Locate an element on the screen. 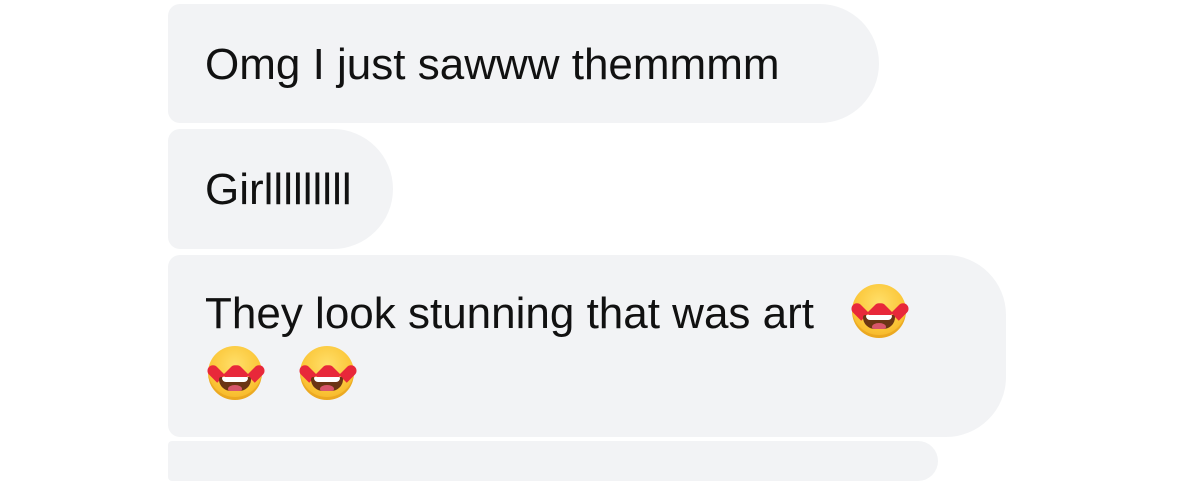 The height and width of the screenshot is (481, 1179). message-bubble-partial is located at coordinates (553, 461).